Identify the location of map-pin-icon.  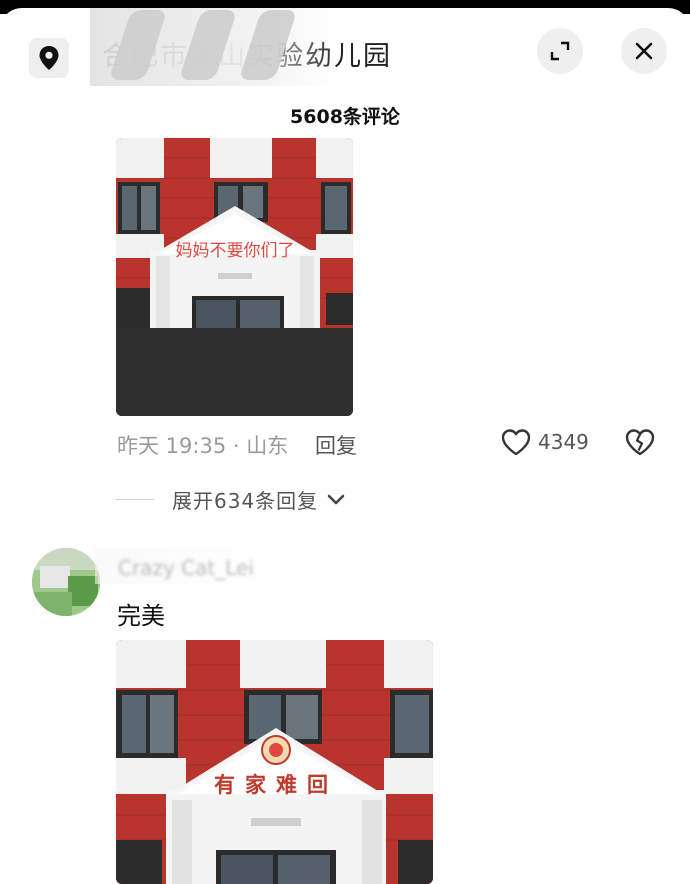
(49, 58).